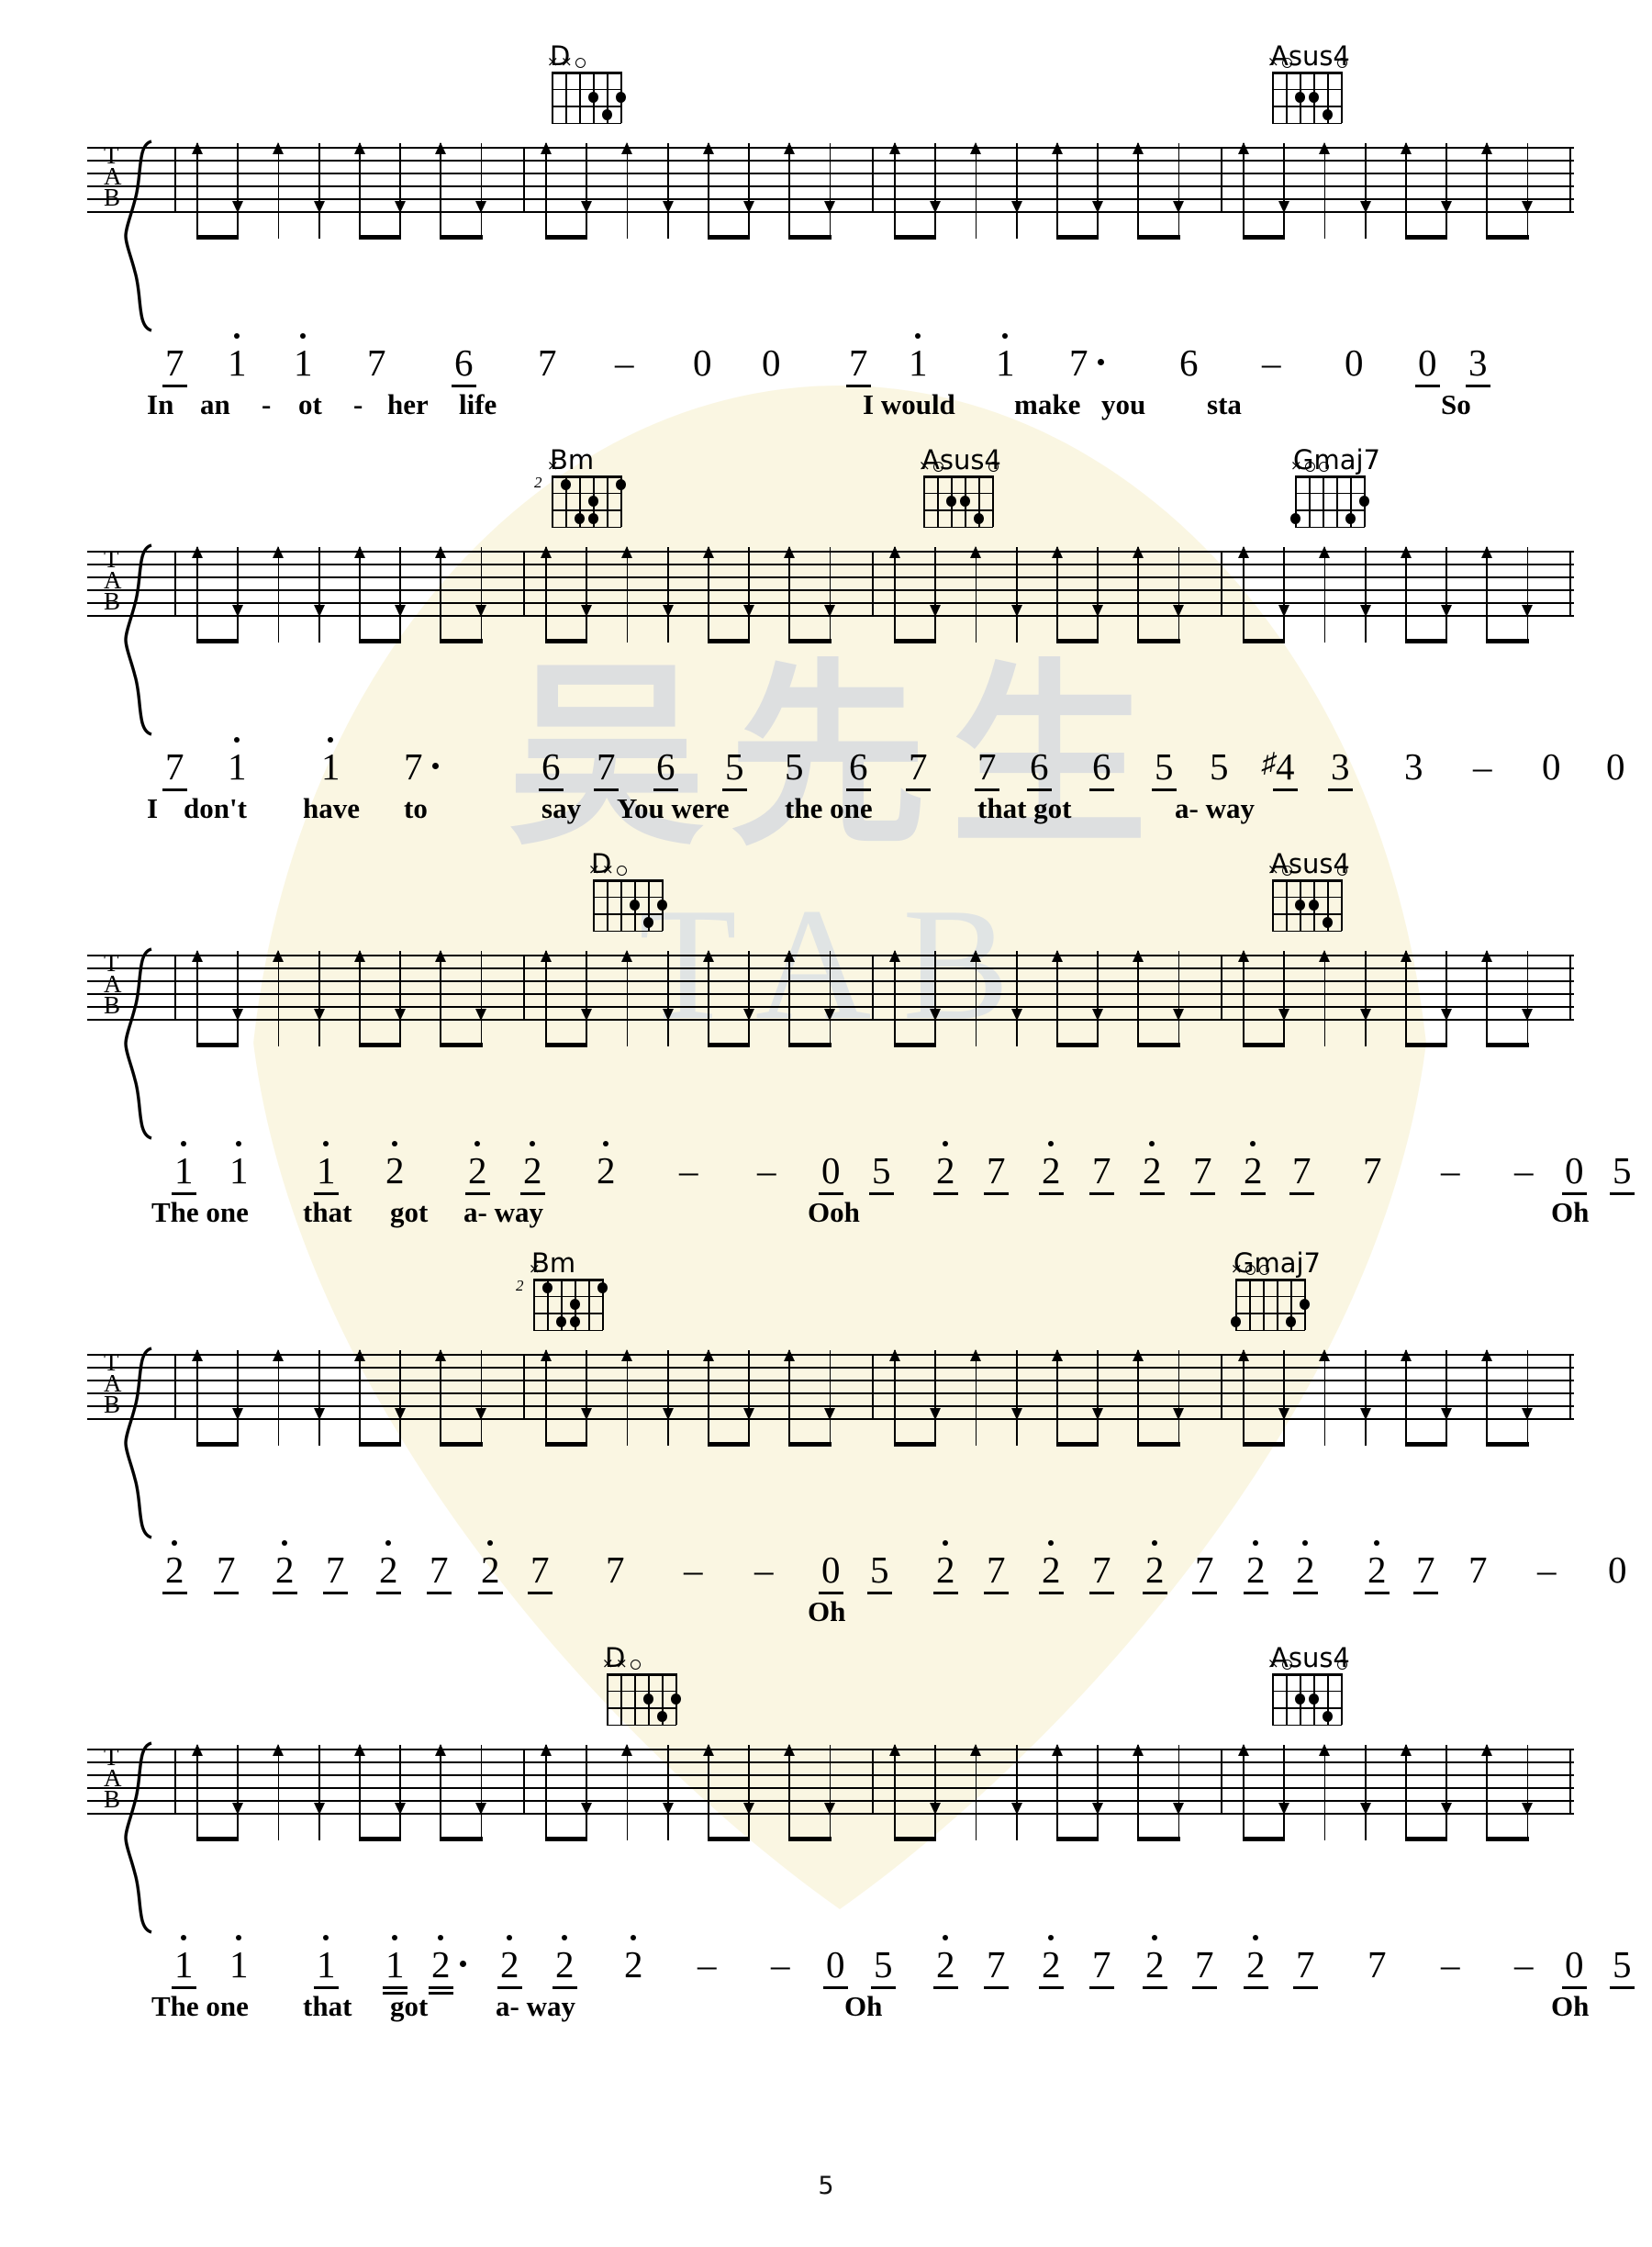 This screenshot has width=1652, height=2247. What do you see at coordinates (831, 1792) in the screenshot?
I see `tab-staff-lines: TAB` at bounding box center [831, 1792].